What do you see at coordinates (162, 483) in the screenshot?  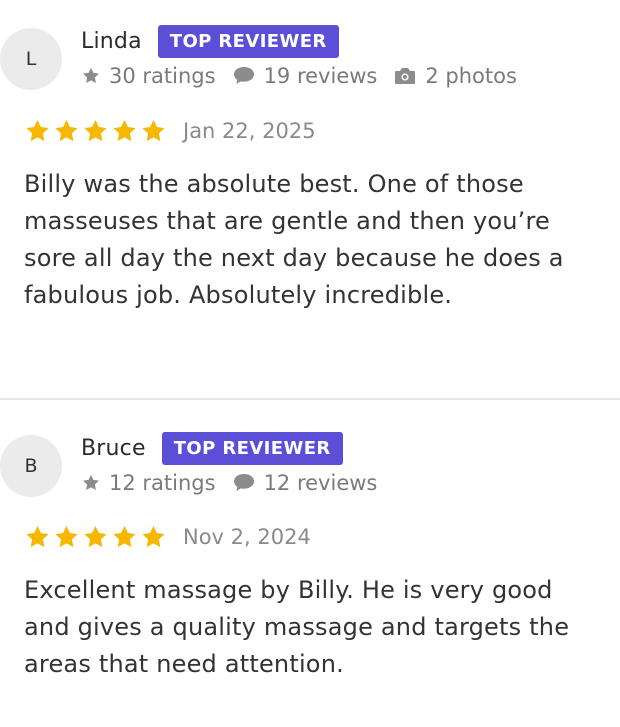 I see `ratings-count: 12 ratings` at bounding box center [162, 483].